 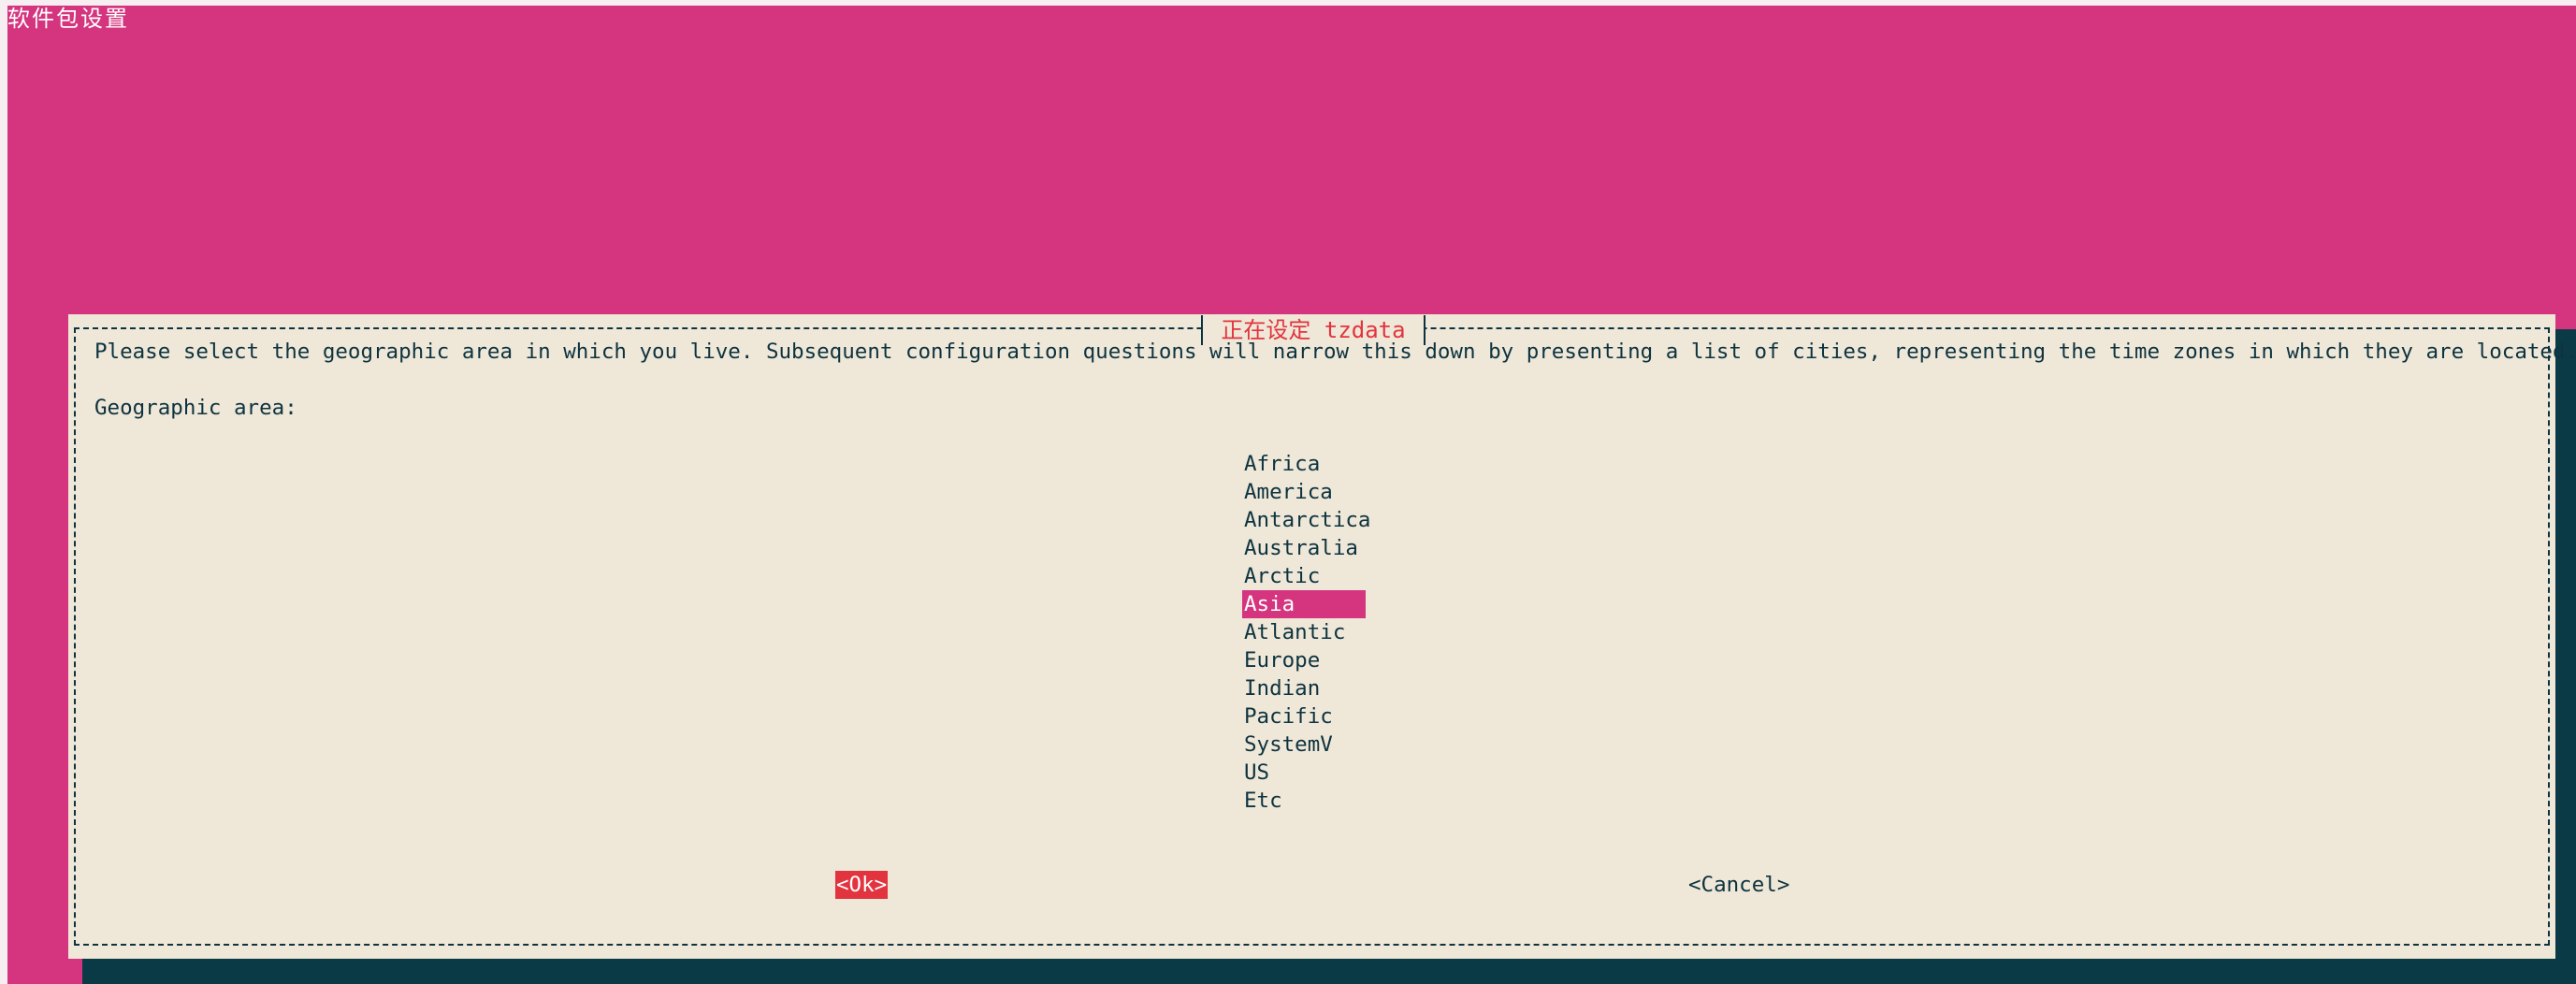 I want to click on area-option-arctic: Arctic, so click(x=1304, y=576).